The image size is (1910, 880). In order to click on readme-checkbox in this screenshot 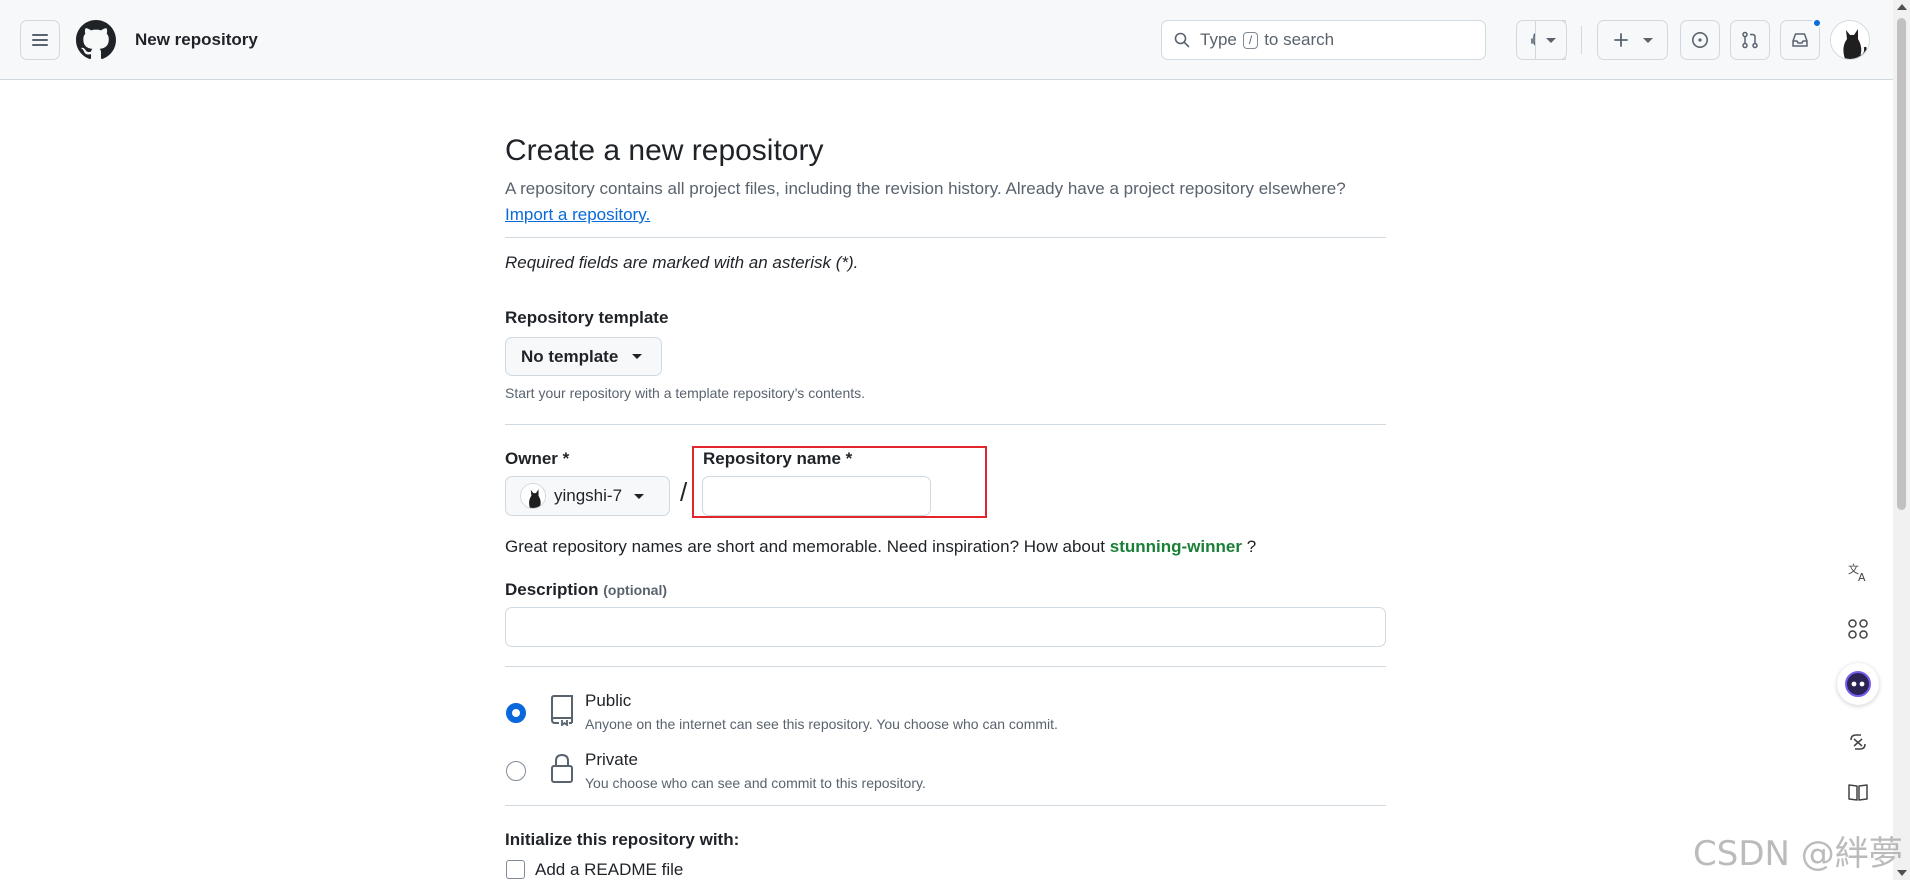, I will do `click(515, 869)`.